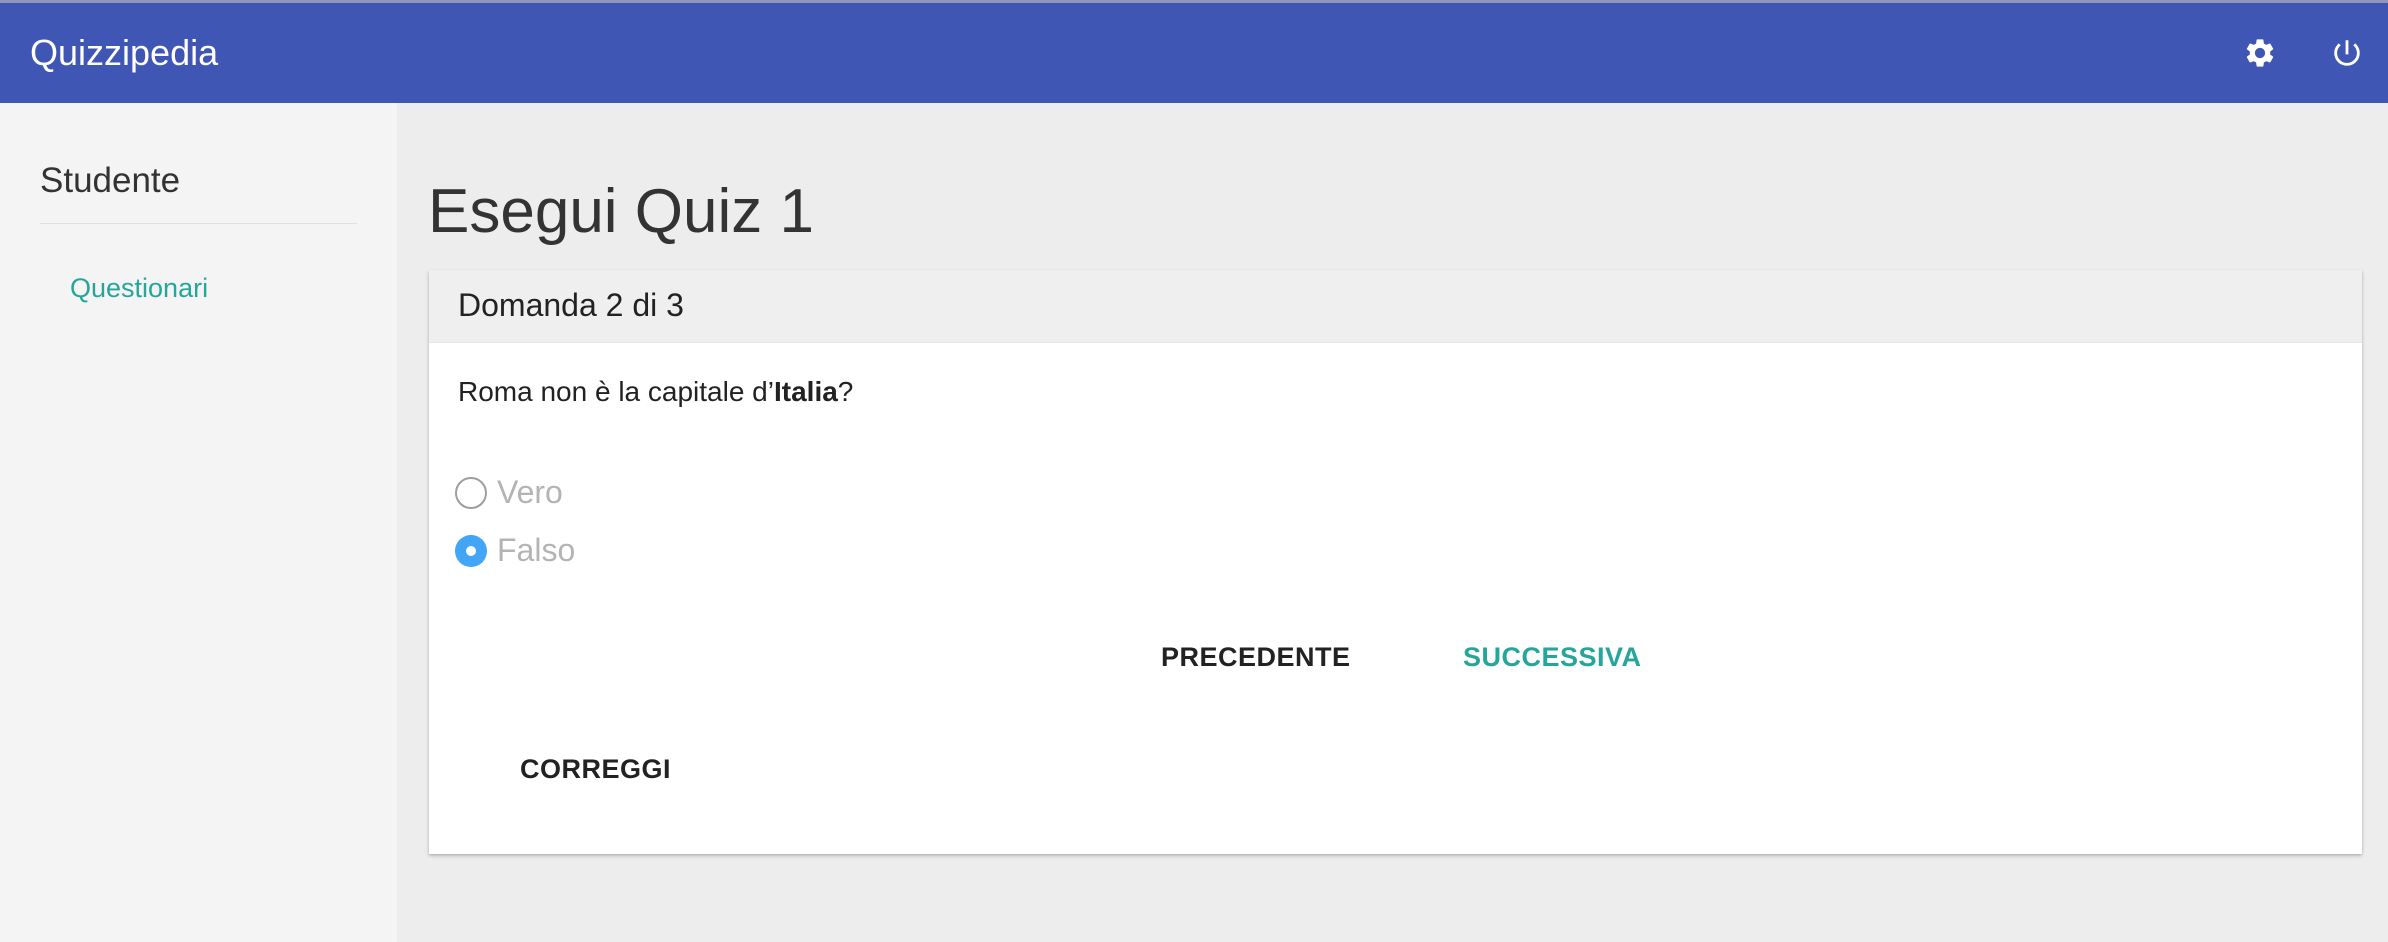  I want to click on question-text: Roma non è la capitale d’Italia?, so click(655, 392).